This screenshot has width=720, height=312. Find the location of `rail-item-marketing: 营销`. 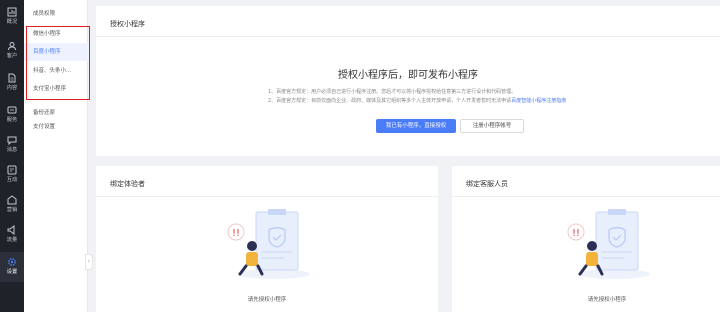

rail-item-marketing: 营销 is located at coordinates (12, 205).